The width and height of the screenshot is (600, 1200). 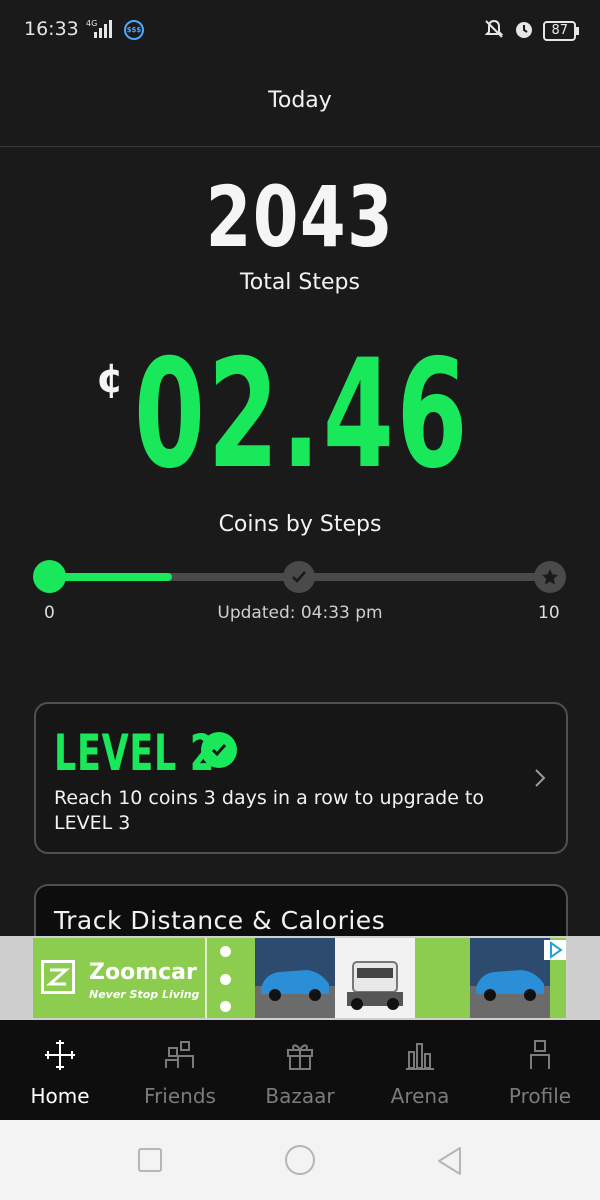 I want to click on level-check-icon, so click(x=219, y=750).